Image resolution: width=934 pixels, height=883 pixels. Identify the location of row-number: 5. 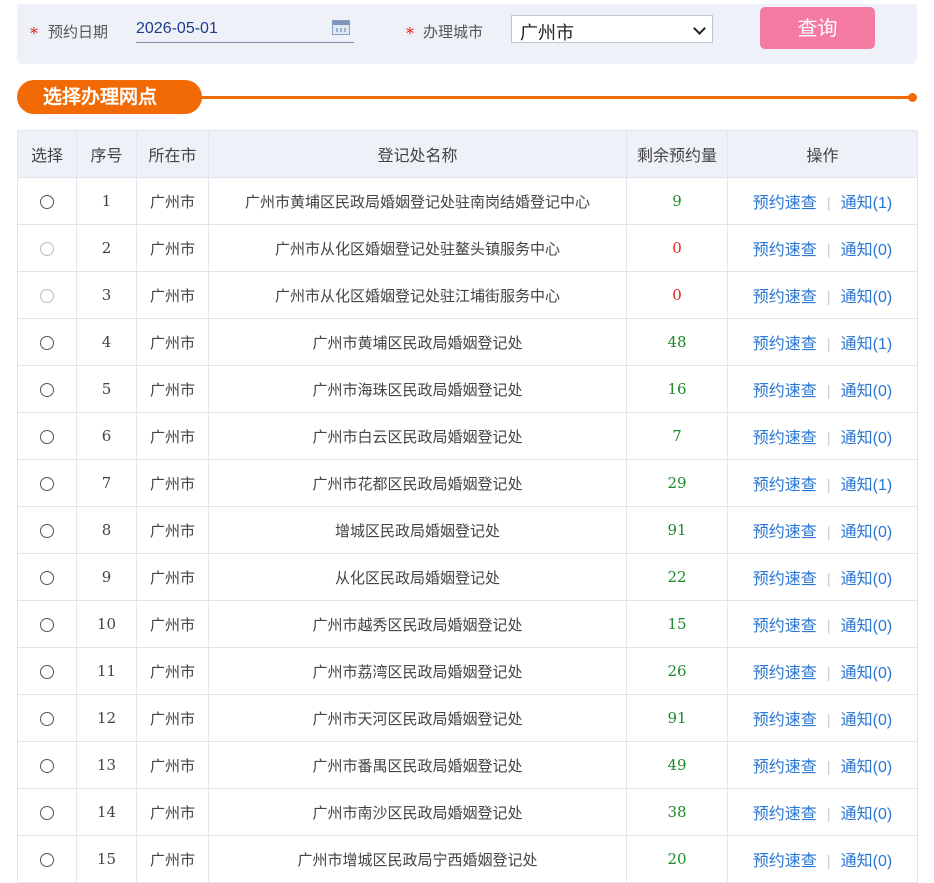
(106, 389).